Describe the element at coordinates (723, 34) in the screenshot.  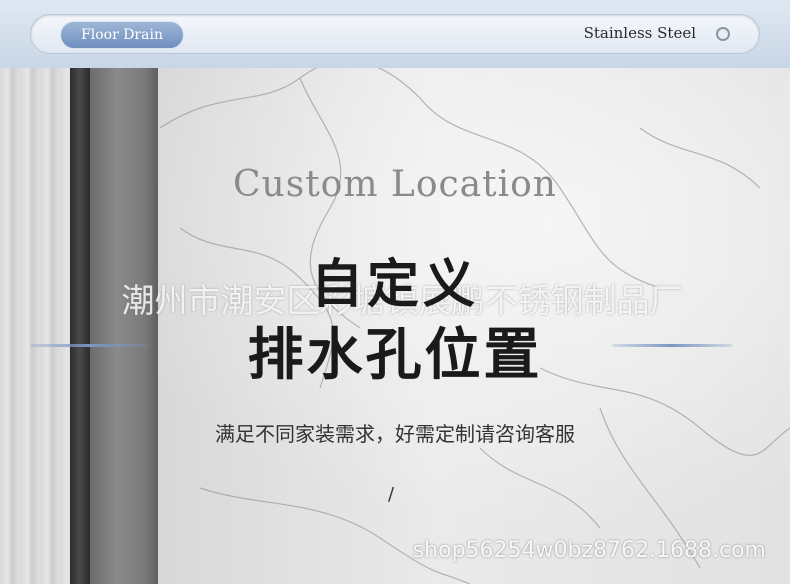
I see `ring-icon` at that location.